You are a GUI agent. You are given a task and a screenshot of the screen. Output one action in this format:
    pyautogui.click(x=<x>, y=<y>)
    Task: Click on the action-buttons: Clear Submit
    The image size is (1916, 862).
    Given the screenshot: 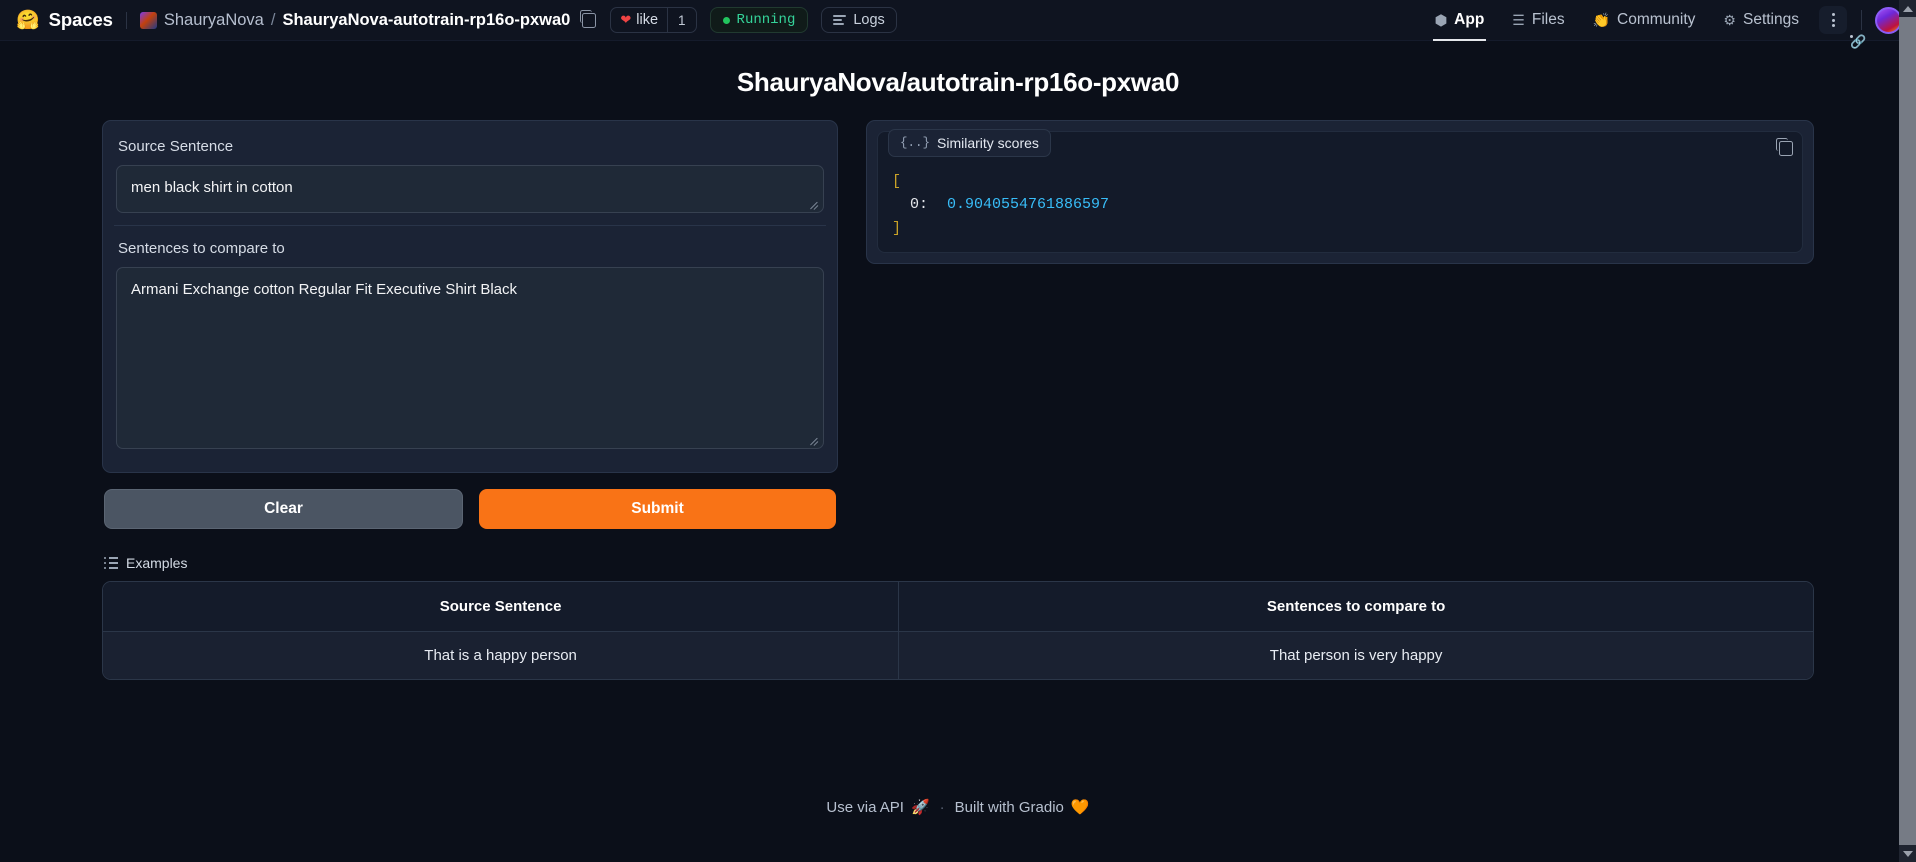 What is the action you would take?
    pyautogui.click(x=470, y=509)
    